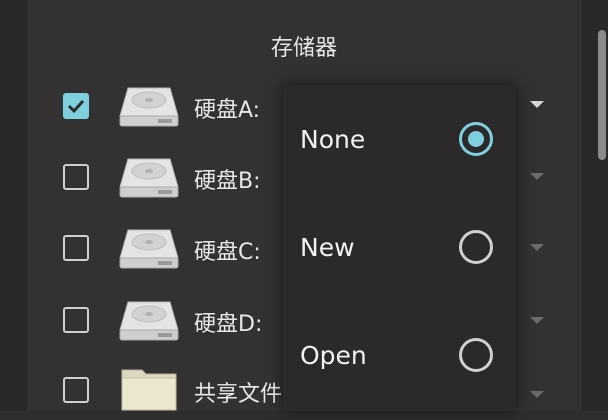 This screenshot has height=420, width=608. Describe the element at coordinates (76, 320) in the screenshot. I see `drive-d-checkbox` at that location.